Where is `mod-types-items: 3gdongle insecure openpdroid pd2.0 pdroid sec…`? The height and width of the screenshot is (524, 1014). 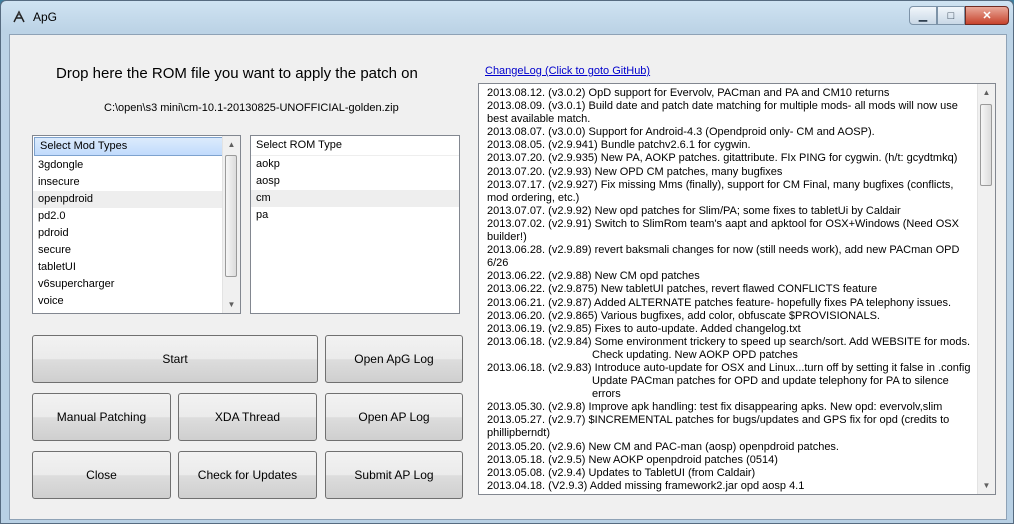
mod-types-items: 3gdongle insecure openpdroid pd2.0 pdroid sec… is located at coordinates (136, 233).